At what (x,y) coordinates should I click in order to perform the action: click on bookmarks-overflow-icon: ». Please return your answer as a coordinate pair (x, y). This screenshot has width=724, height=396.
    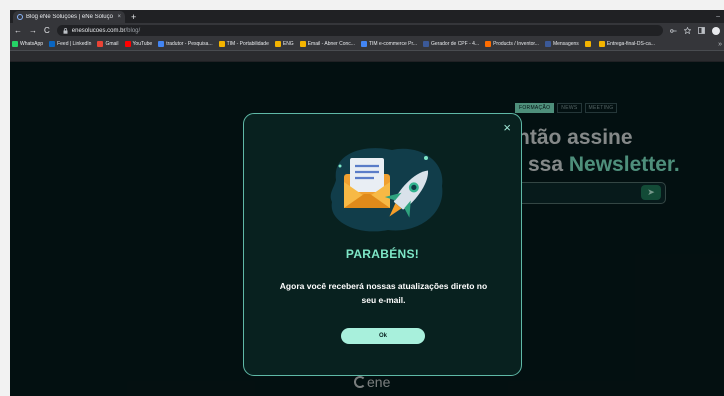
    Looking at the image, I should click on (720, 44).